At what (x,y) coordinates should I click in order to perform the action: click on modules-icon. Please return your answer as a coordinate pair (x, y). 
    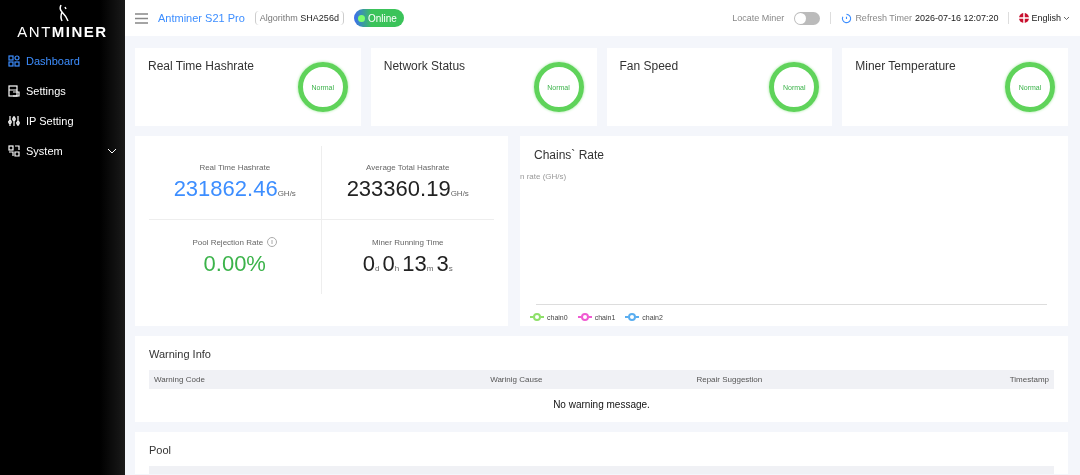
    Looking at the image, I should click on (14, 151).